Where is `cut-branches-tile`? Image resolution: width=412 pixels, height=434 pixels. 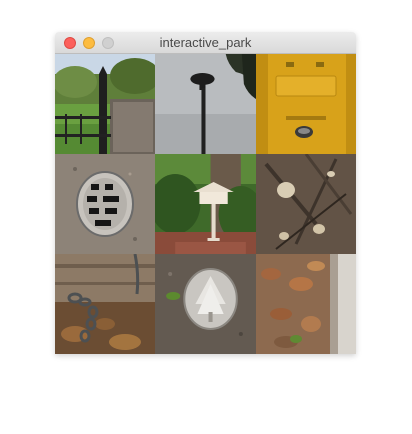
cut-branches-tile is located at coordinates (306, 204).